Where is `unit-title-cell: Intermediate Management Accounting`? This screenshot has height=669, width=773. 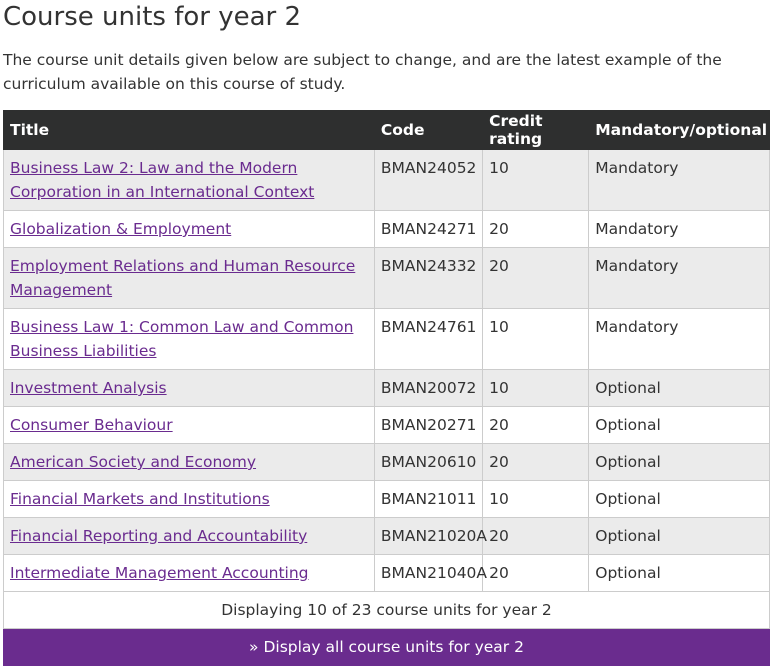
unit-title-cell: Intermediate Management Accounting is located at coordinates (189, 573).